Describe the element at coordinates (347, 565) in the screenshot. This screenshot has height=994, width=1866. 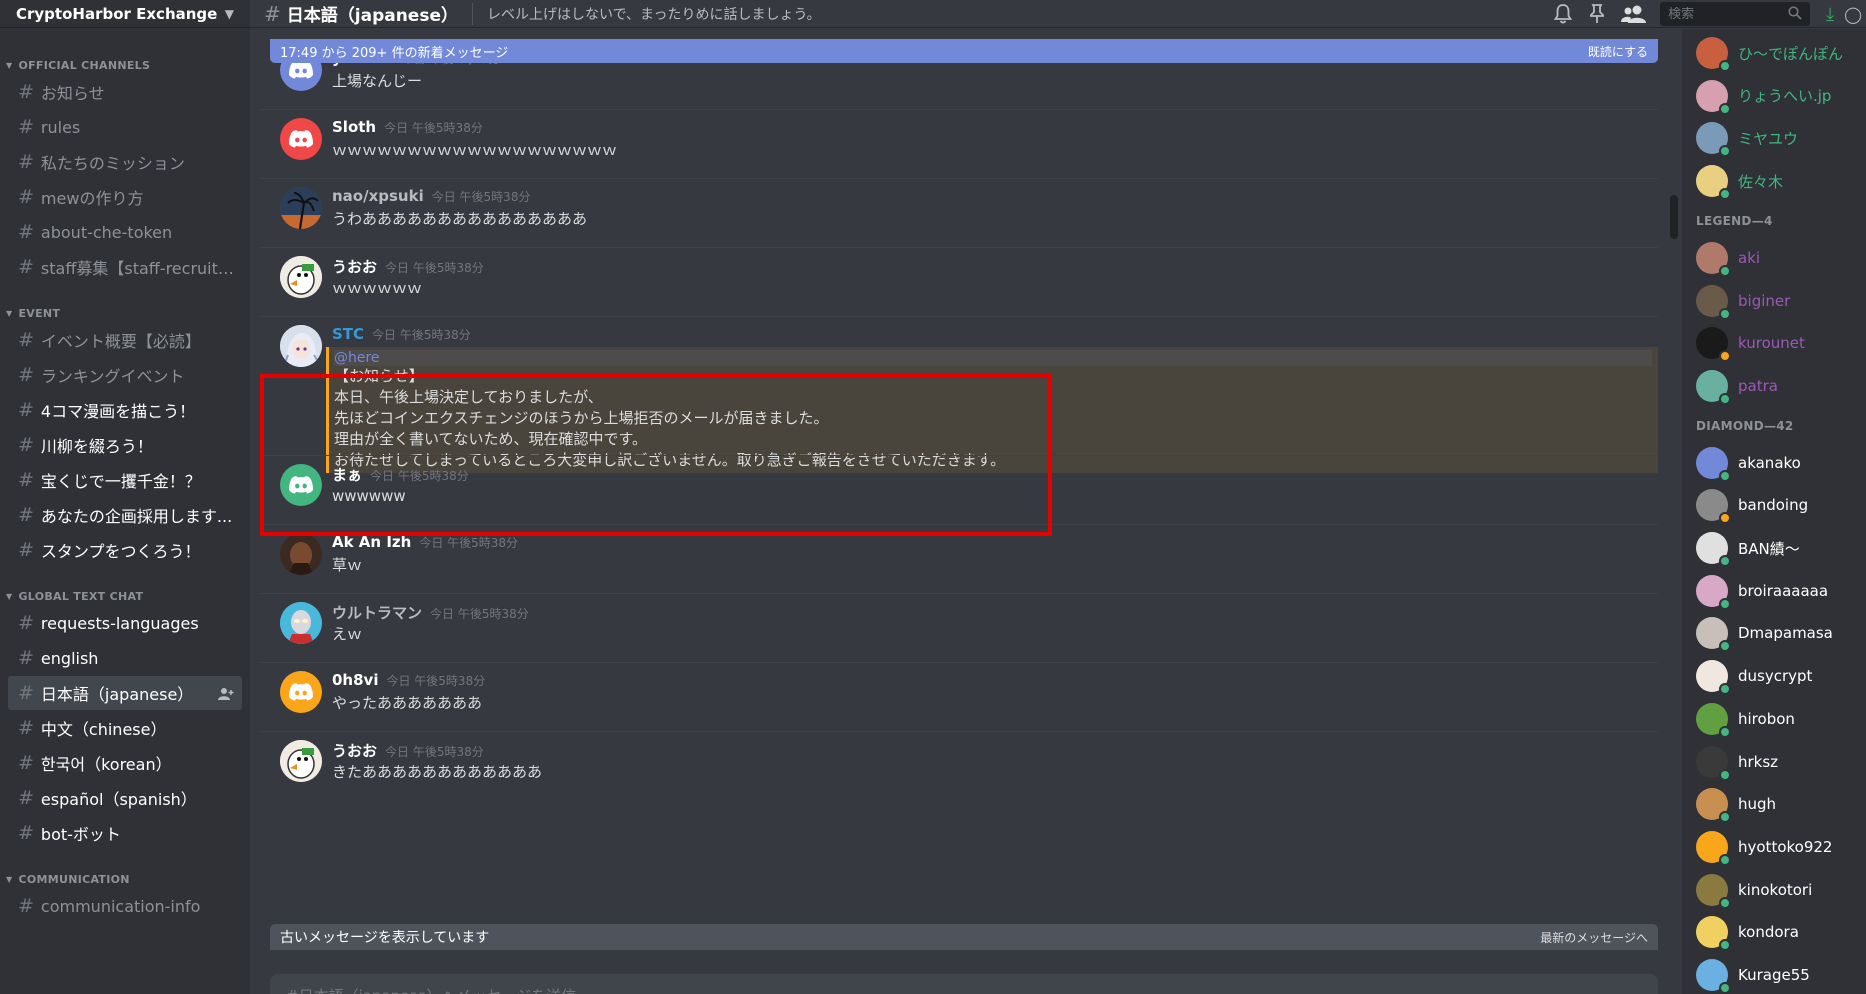
I see `message-text: 草ｗ` at that location.